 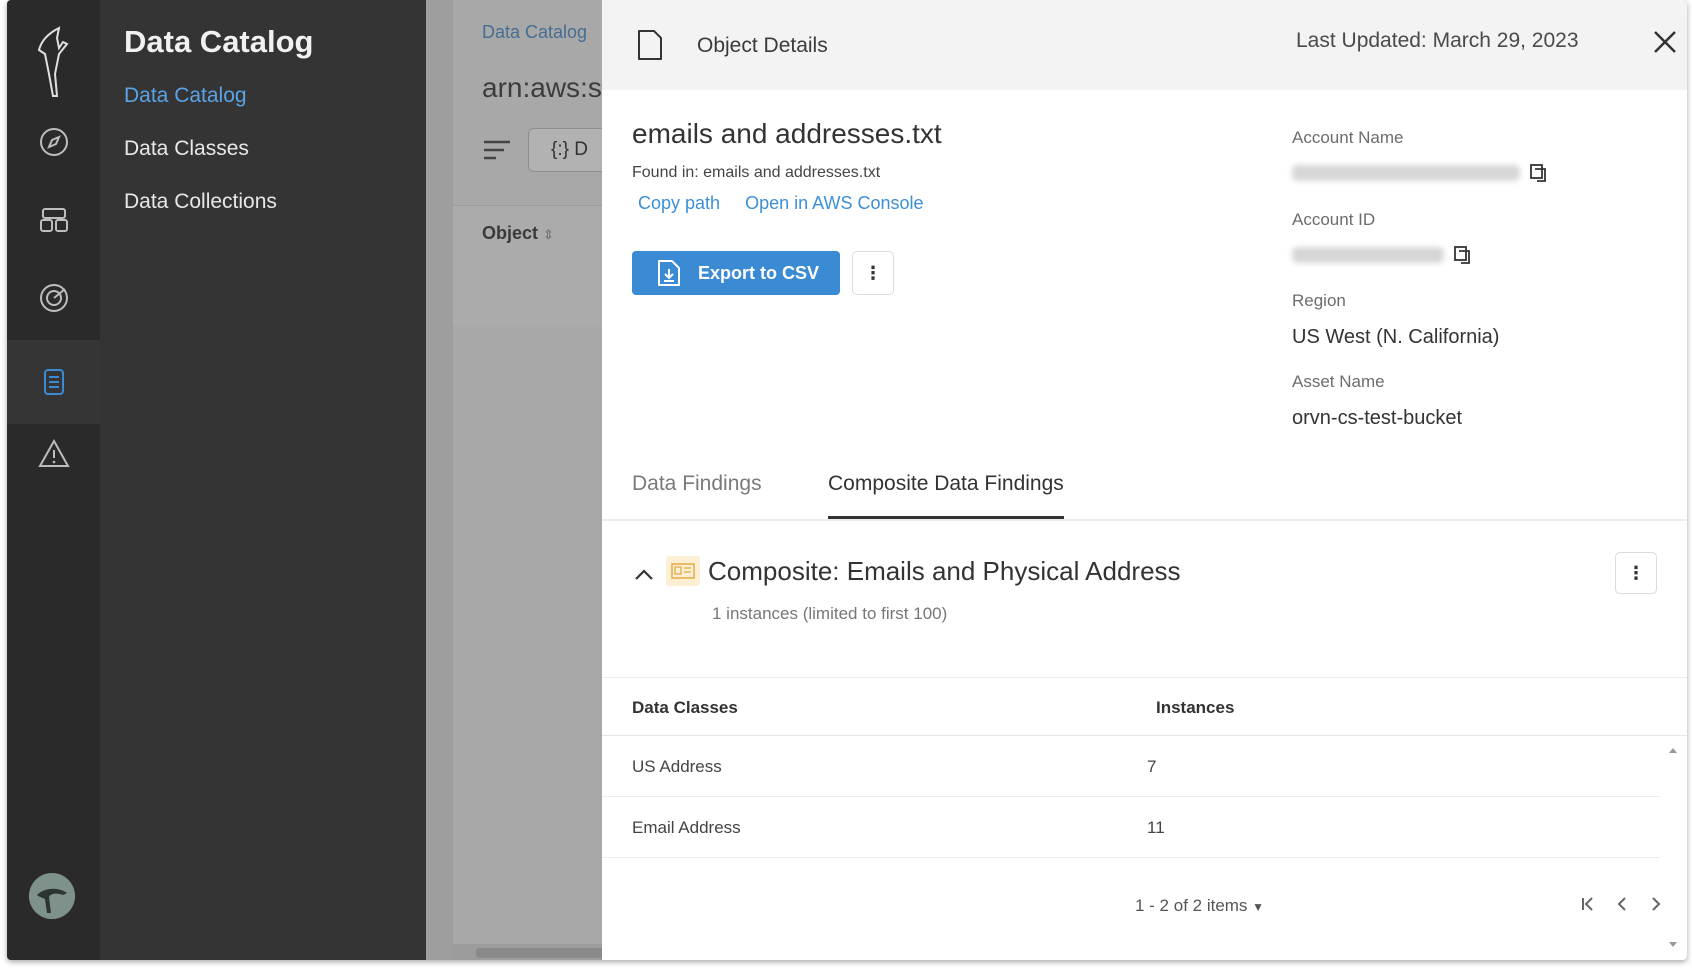 I want to click on export-csv-button: Export to CSV, so click(x=736, y=273).